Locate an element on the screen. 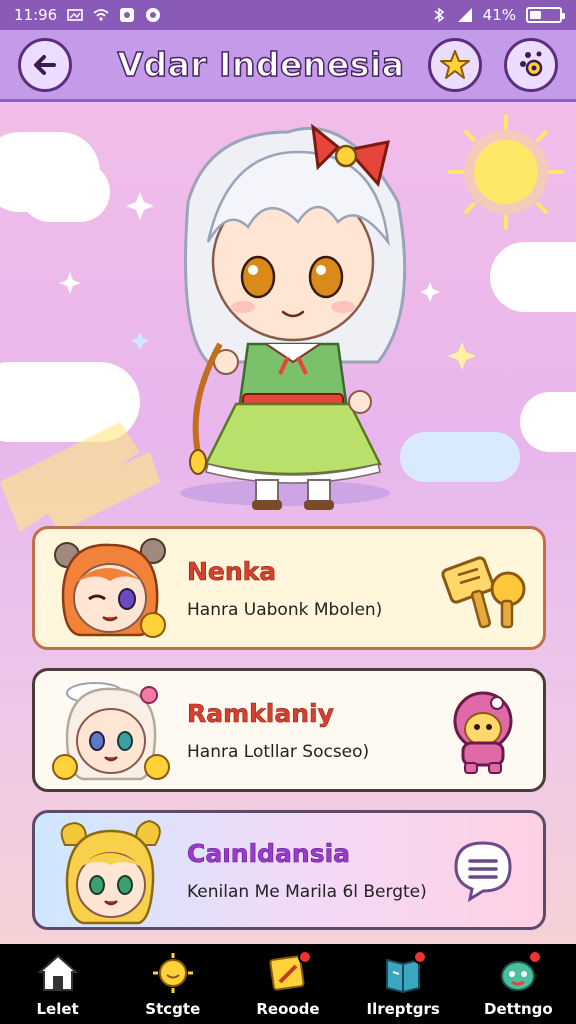  card-name: Nenka is located at coordinates (232, 571).